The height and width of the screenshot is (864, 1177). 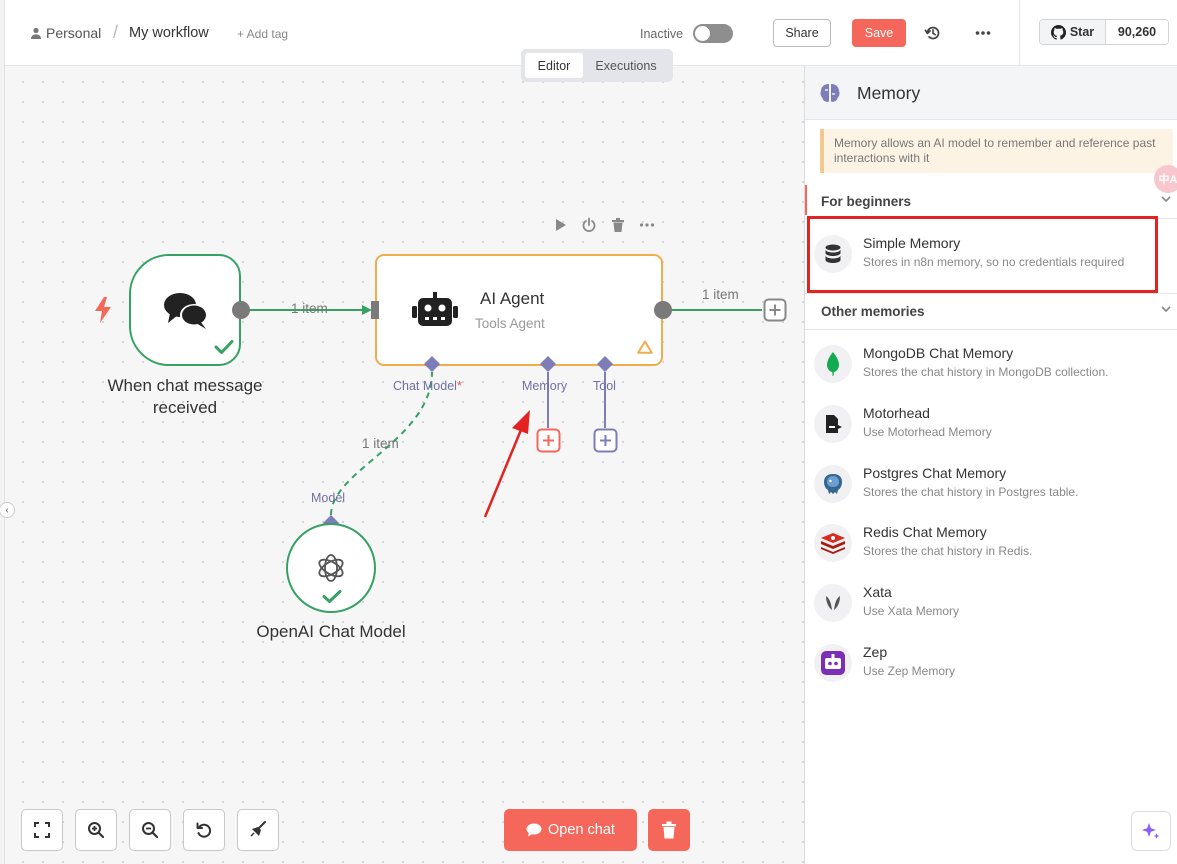 I want to click on sparkle-icon, so click(x=1151, y=831).